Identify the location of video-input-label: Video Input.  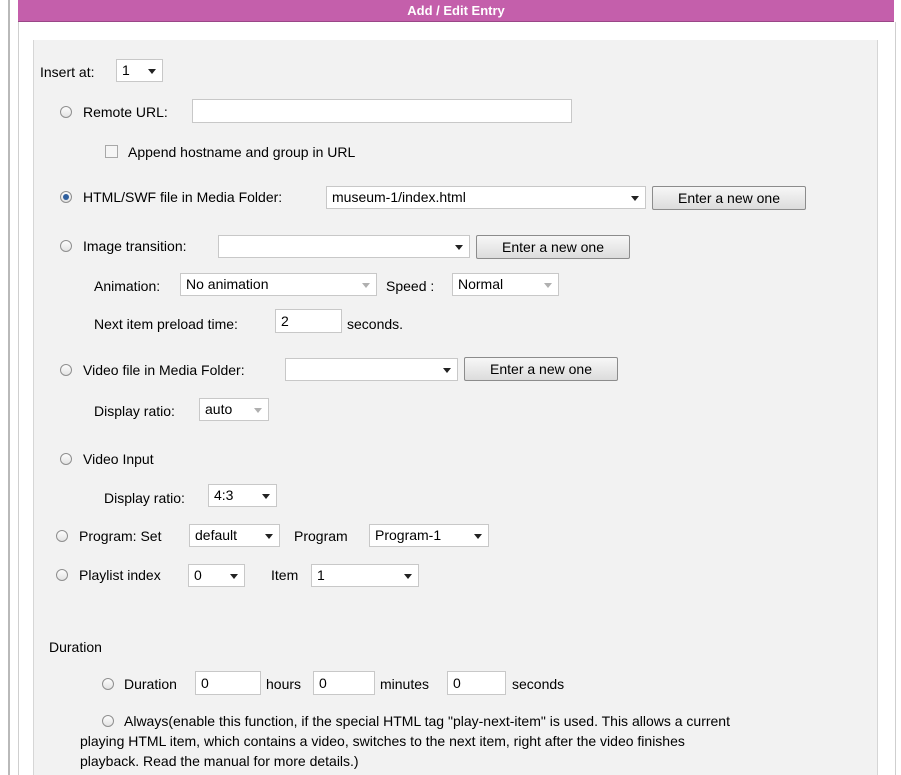
(118, 459).